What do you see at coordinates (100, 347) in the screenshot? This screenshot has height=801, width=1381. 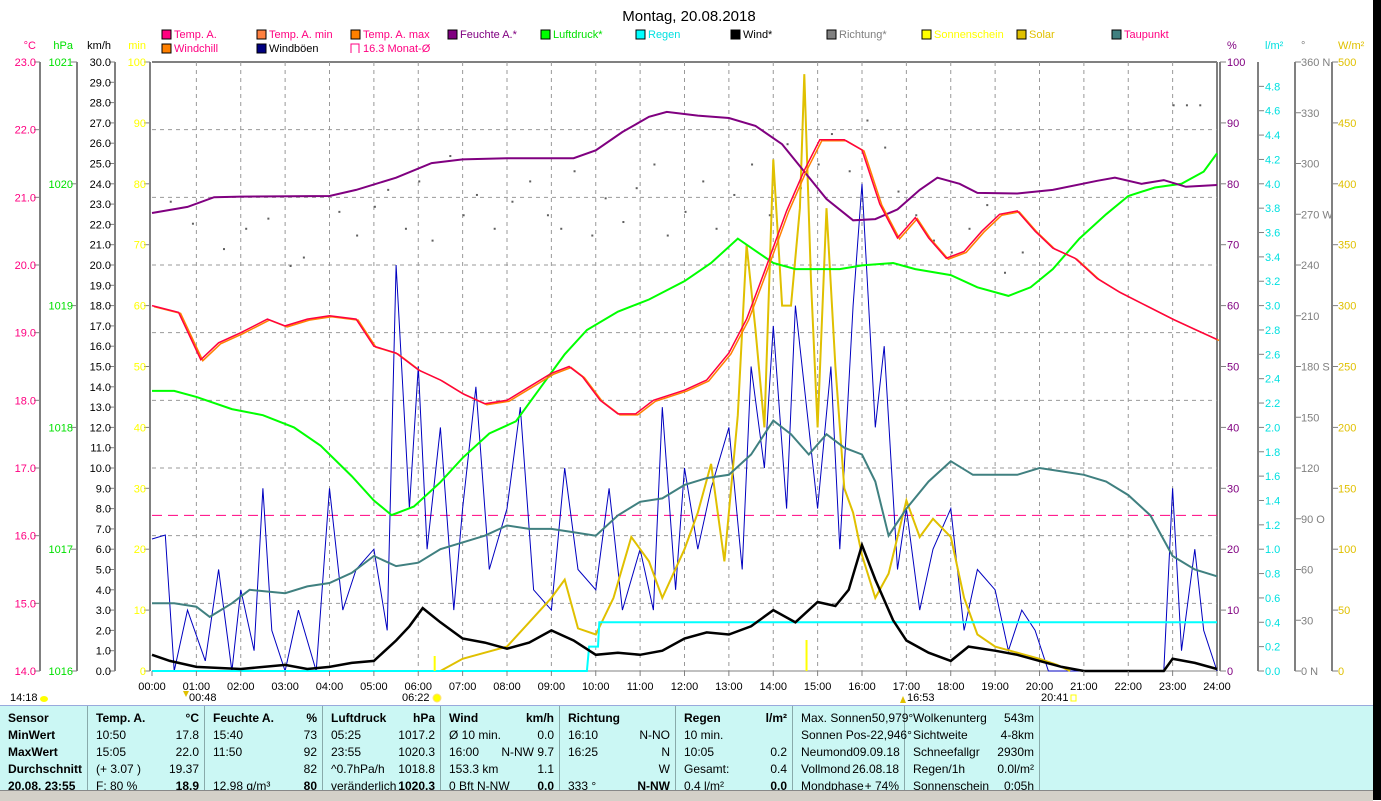 I see `wind-tick-label: 16.0` at bounding box center [100, 347].